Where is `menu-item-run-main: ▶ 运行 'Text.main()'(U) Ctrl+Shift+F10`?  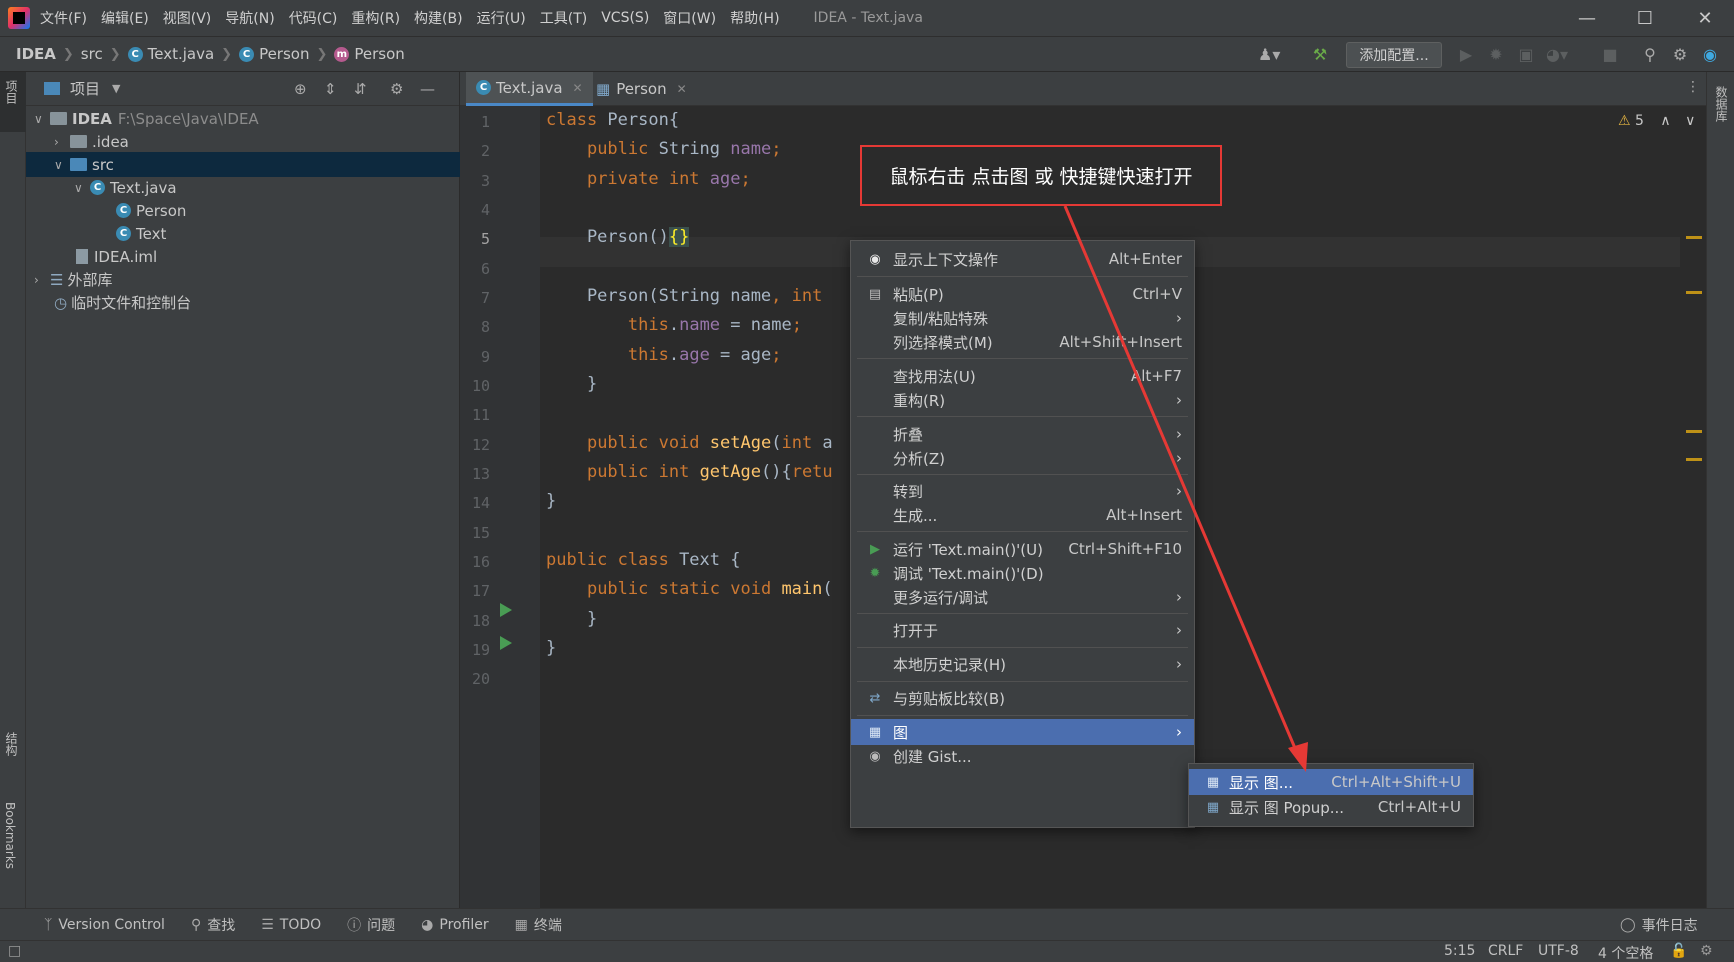 menu-item-run-main: ▶ 运行 'Text.main()'(U) Ctrl+Shift+F10 is located at coordinates (1022, 549).